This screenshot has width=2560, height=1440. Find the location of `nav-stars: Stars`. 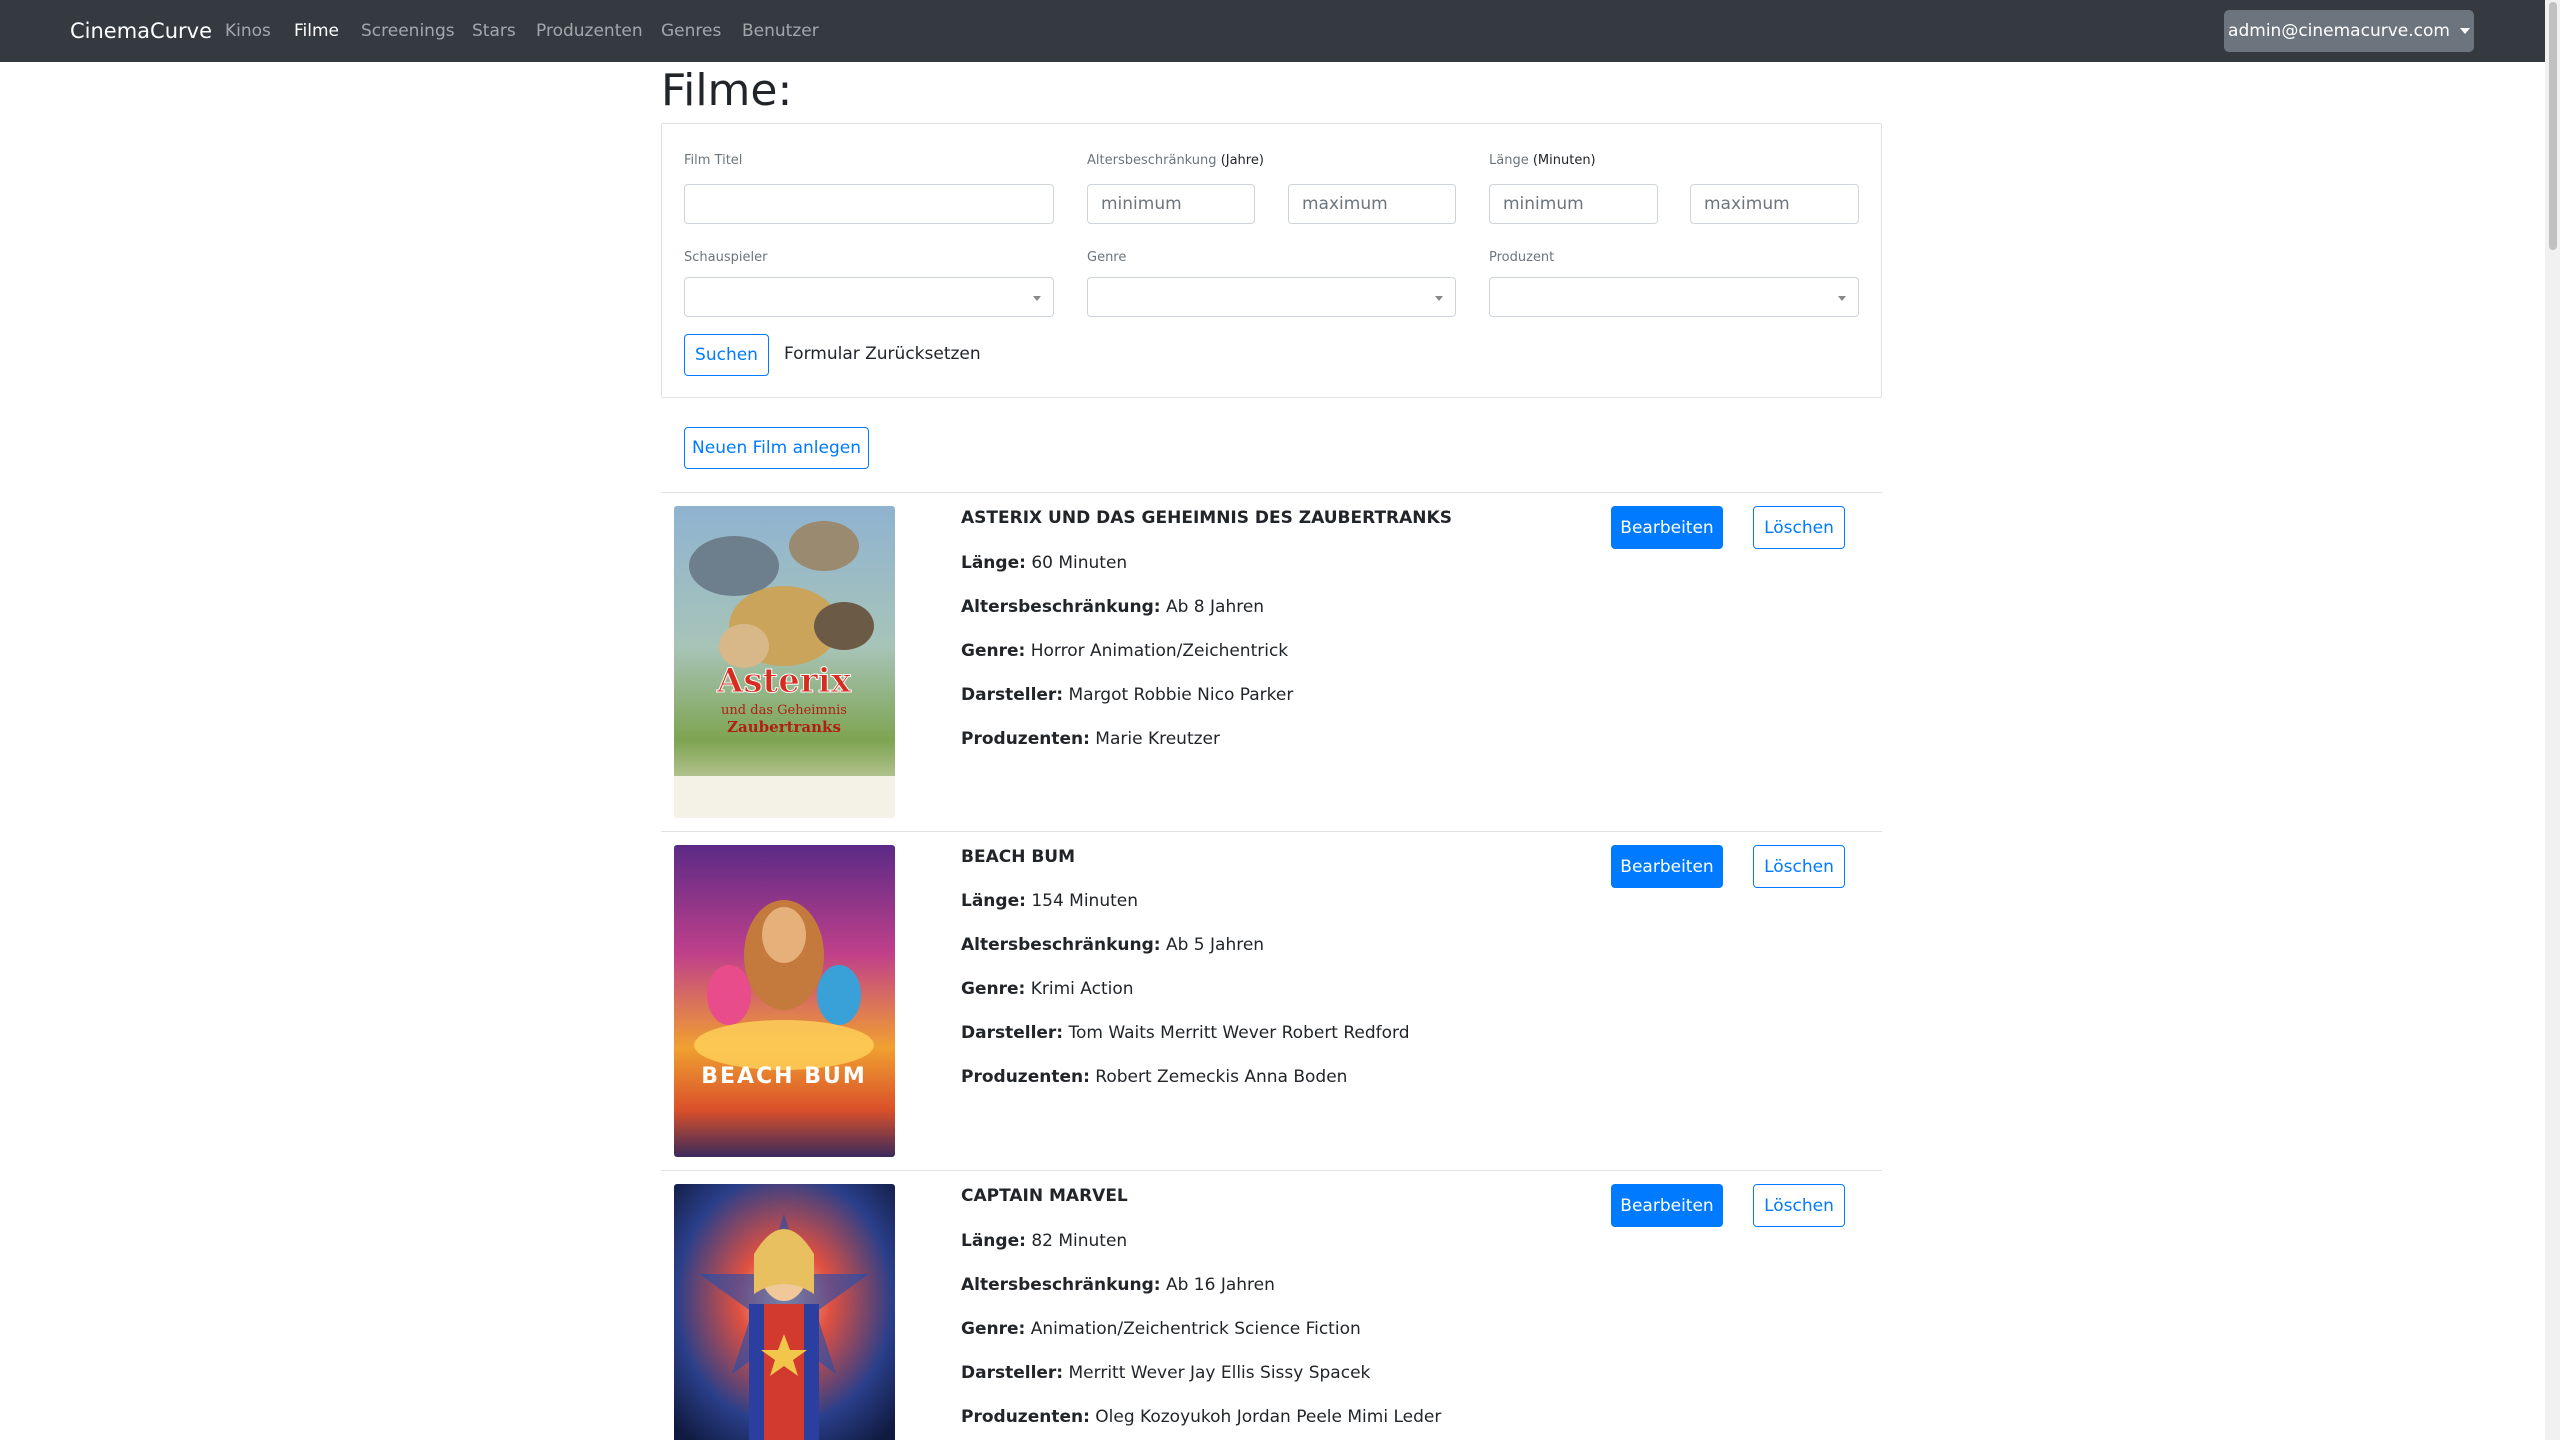

nav-stars: Stars is located at coordinates (494, 31).